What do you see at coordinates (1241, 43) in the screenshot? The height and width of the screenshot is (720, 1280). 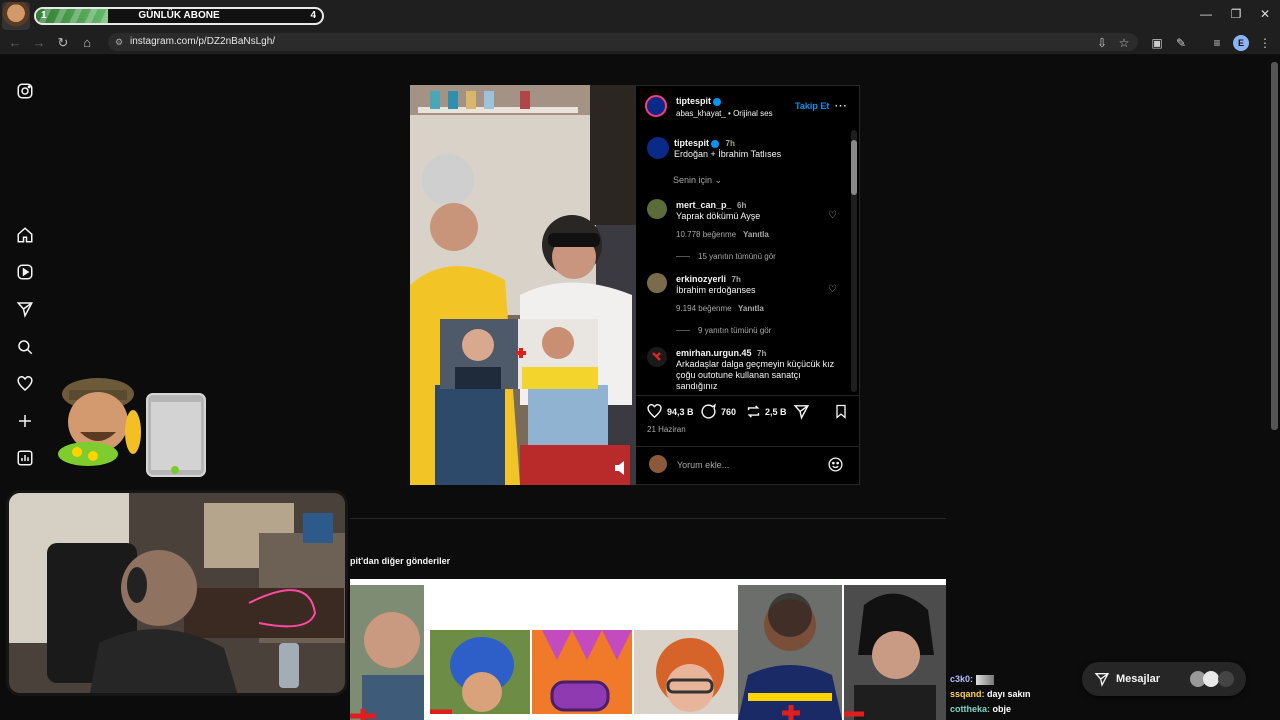 I see `profile-avatar: E` at bounding box center [1241, 43].